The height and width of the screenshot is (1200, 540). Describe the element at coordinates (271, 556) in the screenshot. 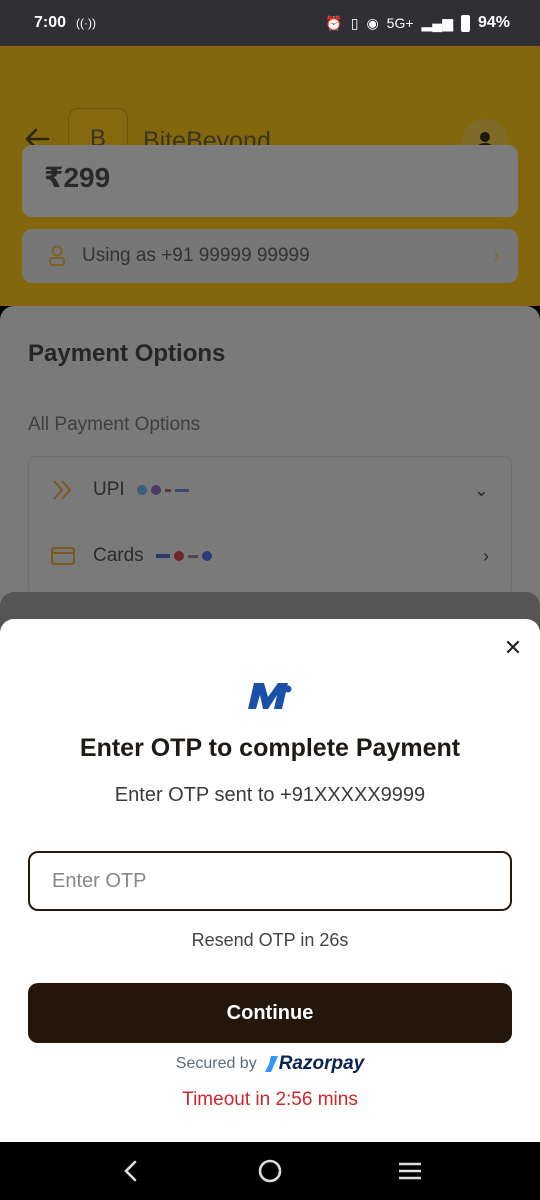

I see `payment-option-cards: Cards ›` at that location.